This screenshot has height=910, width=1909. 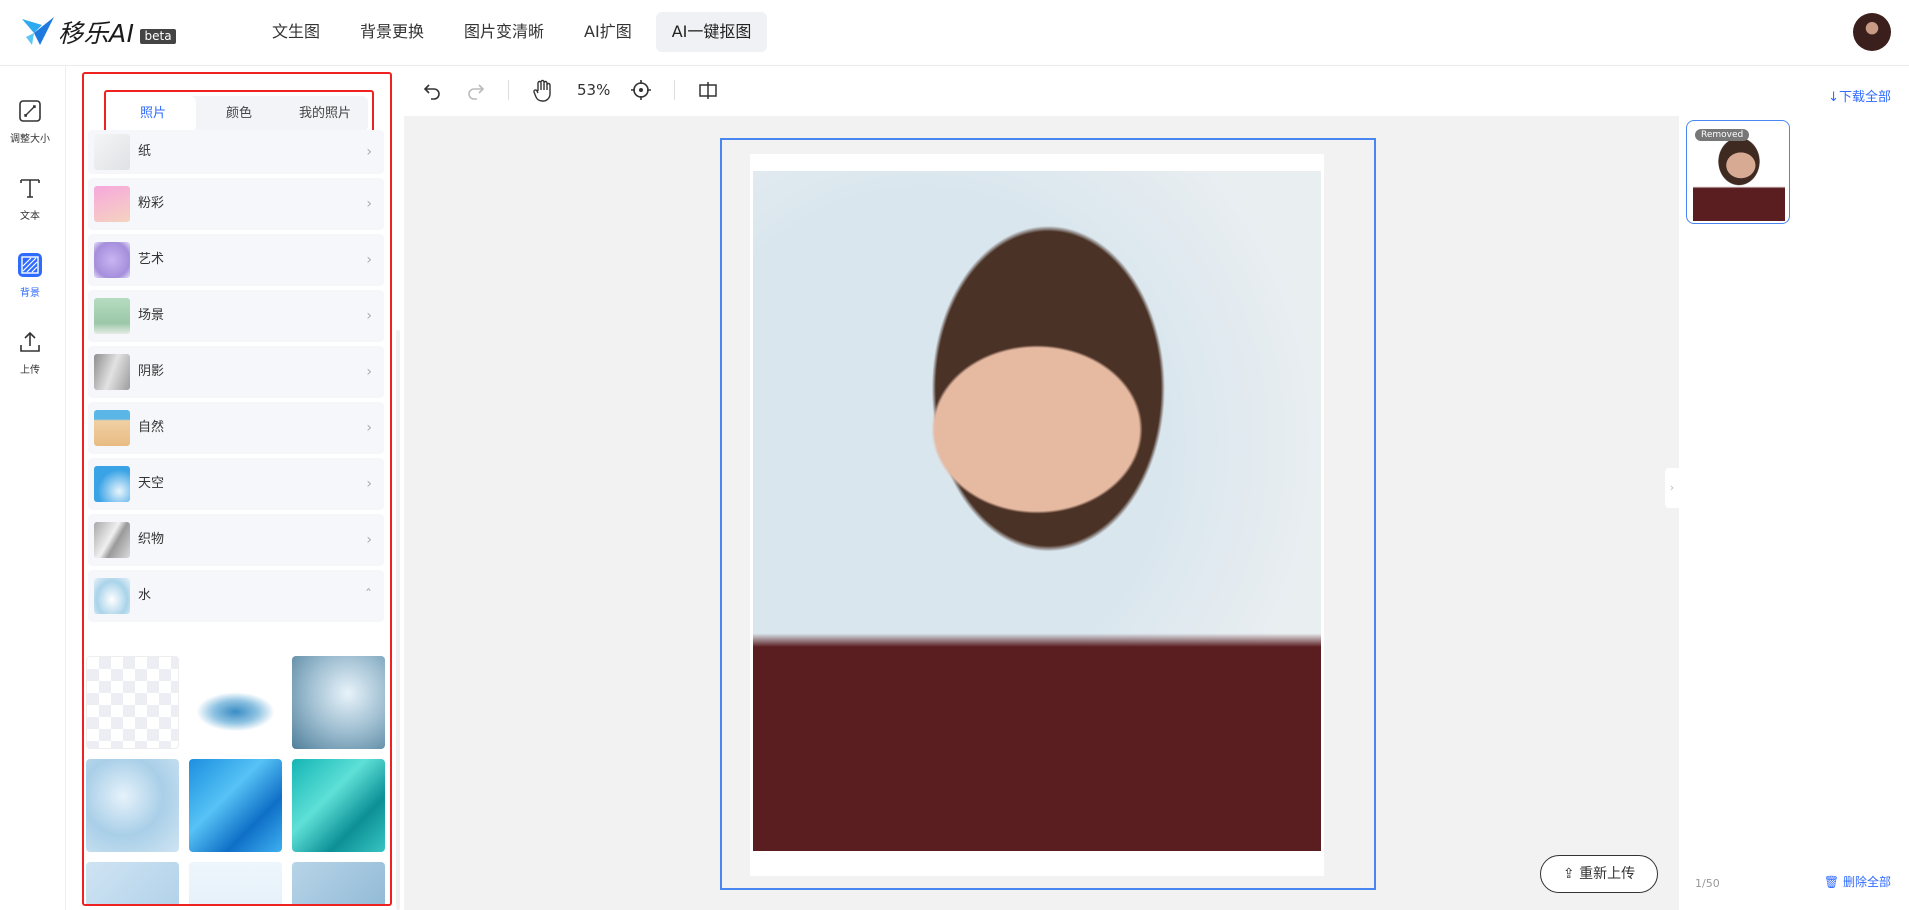 What do you see at coordinates (30, 111) in the screenshot?
I see `resize-icon` at bounding box center [30, 111].